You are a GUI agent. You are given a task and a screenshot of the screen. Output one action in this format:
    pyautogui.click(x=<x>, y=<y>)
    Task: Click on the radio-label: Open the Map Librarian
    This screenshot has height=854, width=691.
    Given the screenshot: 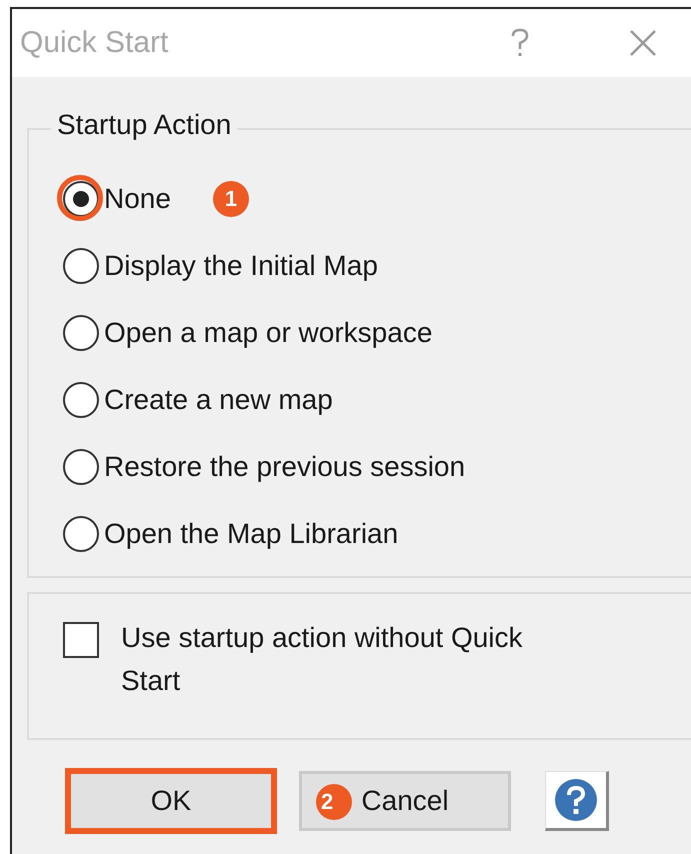 What is the action you would take?
    pyautogui.click(x=251, y=534)
    